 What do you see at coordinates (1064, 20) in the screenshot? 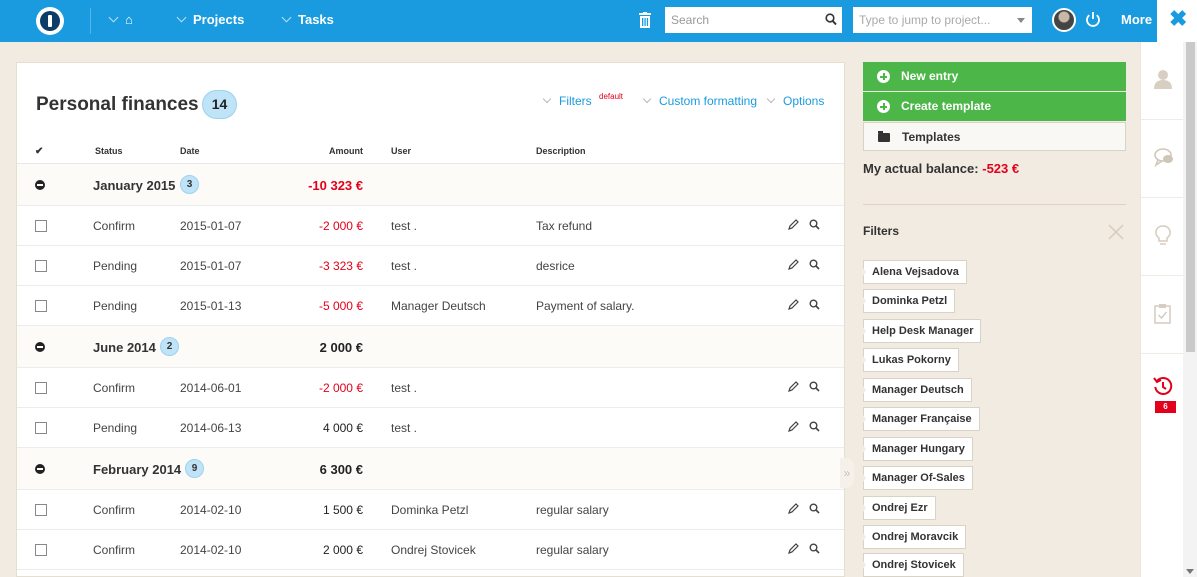
I see `avatar` at bounding box center [1064, 20].